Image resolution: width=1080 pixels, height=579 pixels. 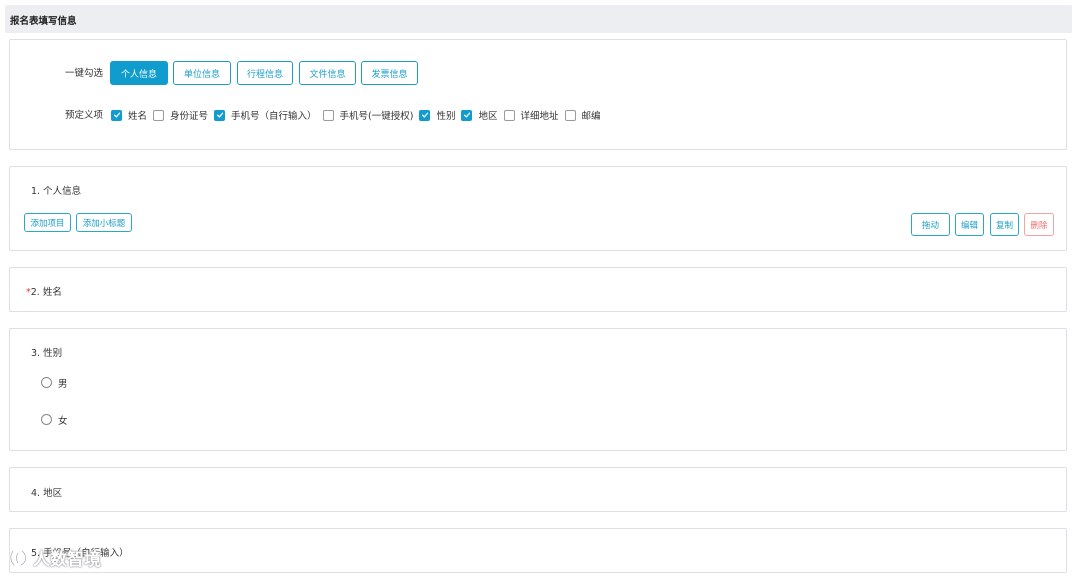 What do you see at coordinates (538, 489) in the screenshot?
I see `section-card-region: 4. 地区` at bounding box center [538, 489].